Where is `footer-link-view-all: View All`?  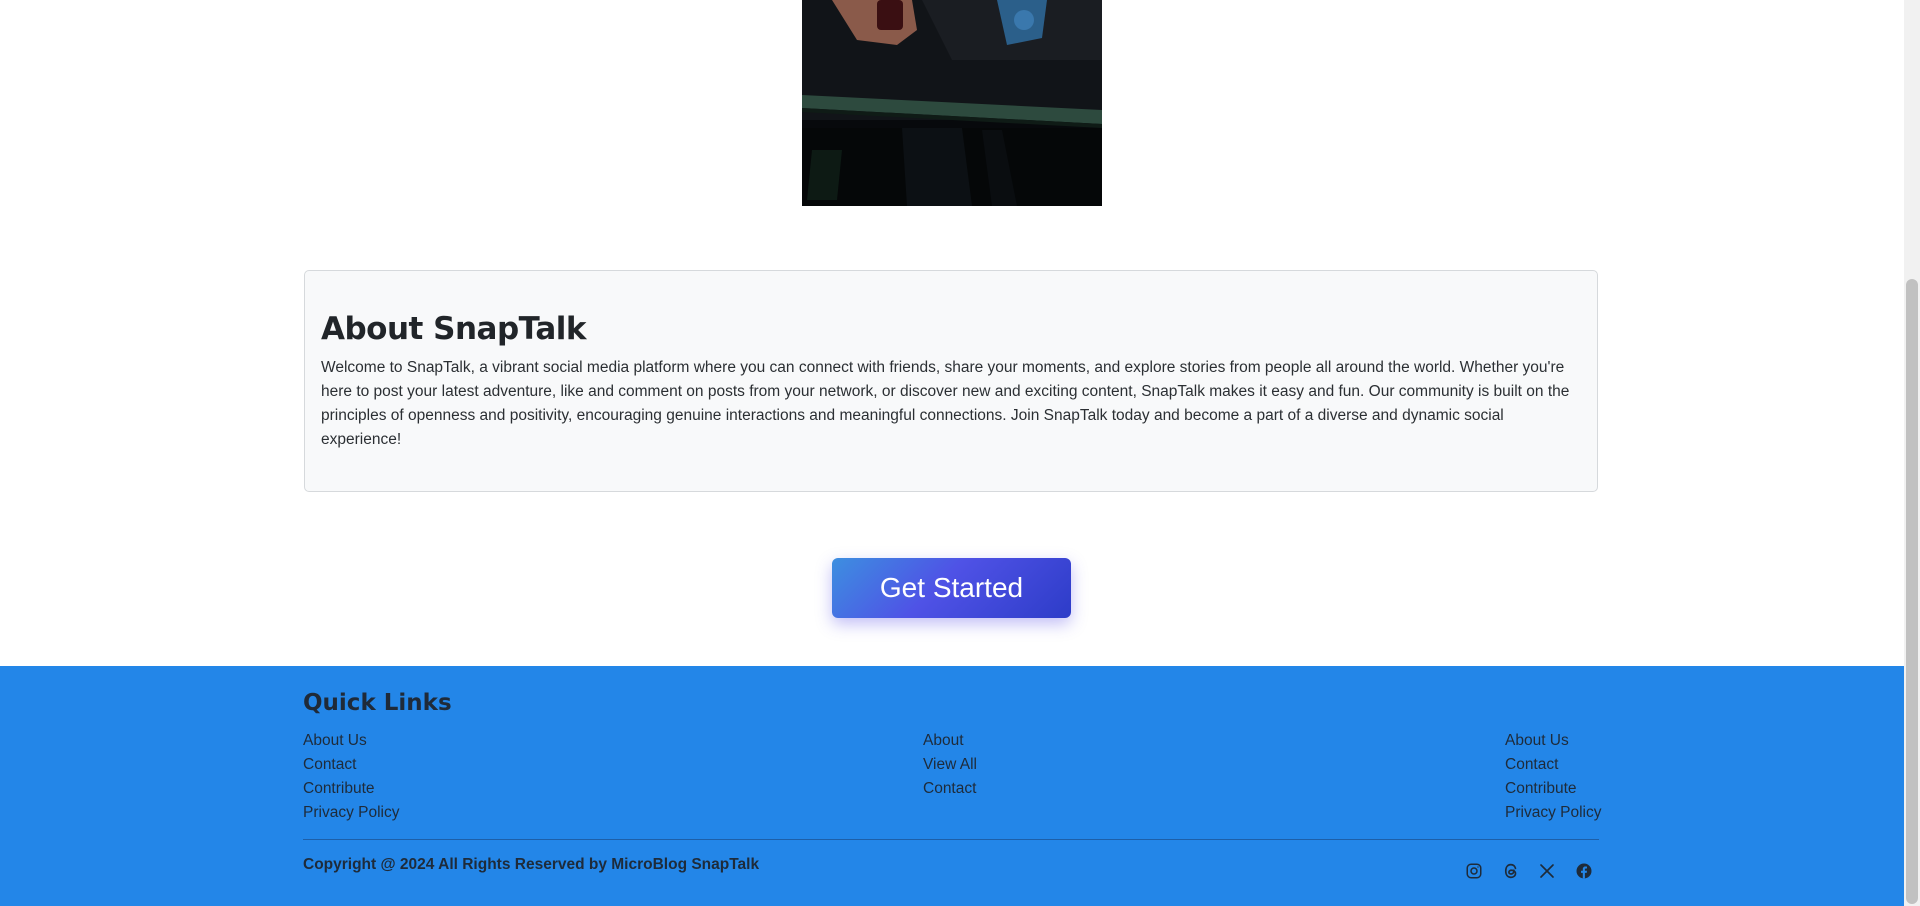
footer-link-view-all: View All is located at coordinates (950, 764).